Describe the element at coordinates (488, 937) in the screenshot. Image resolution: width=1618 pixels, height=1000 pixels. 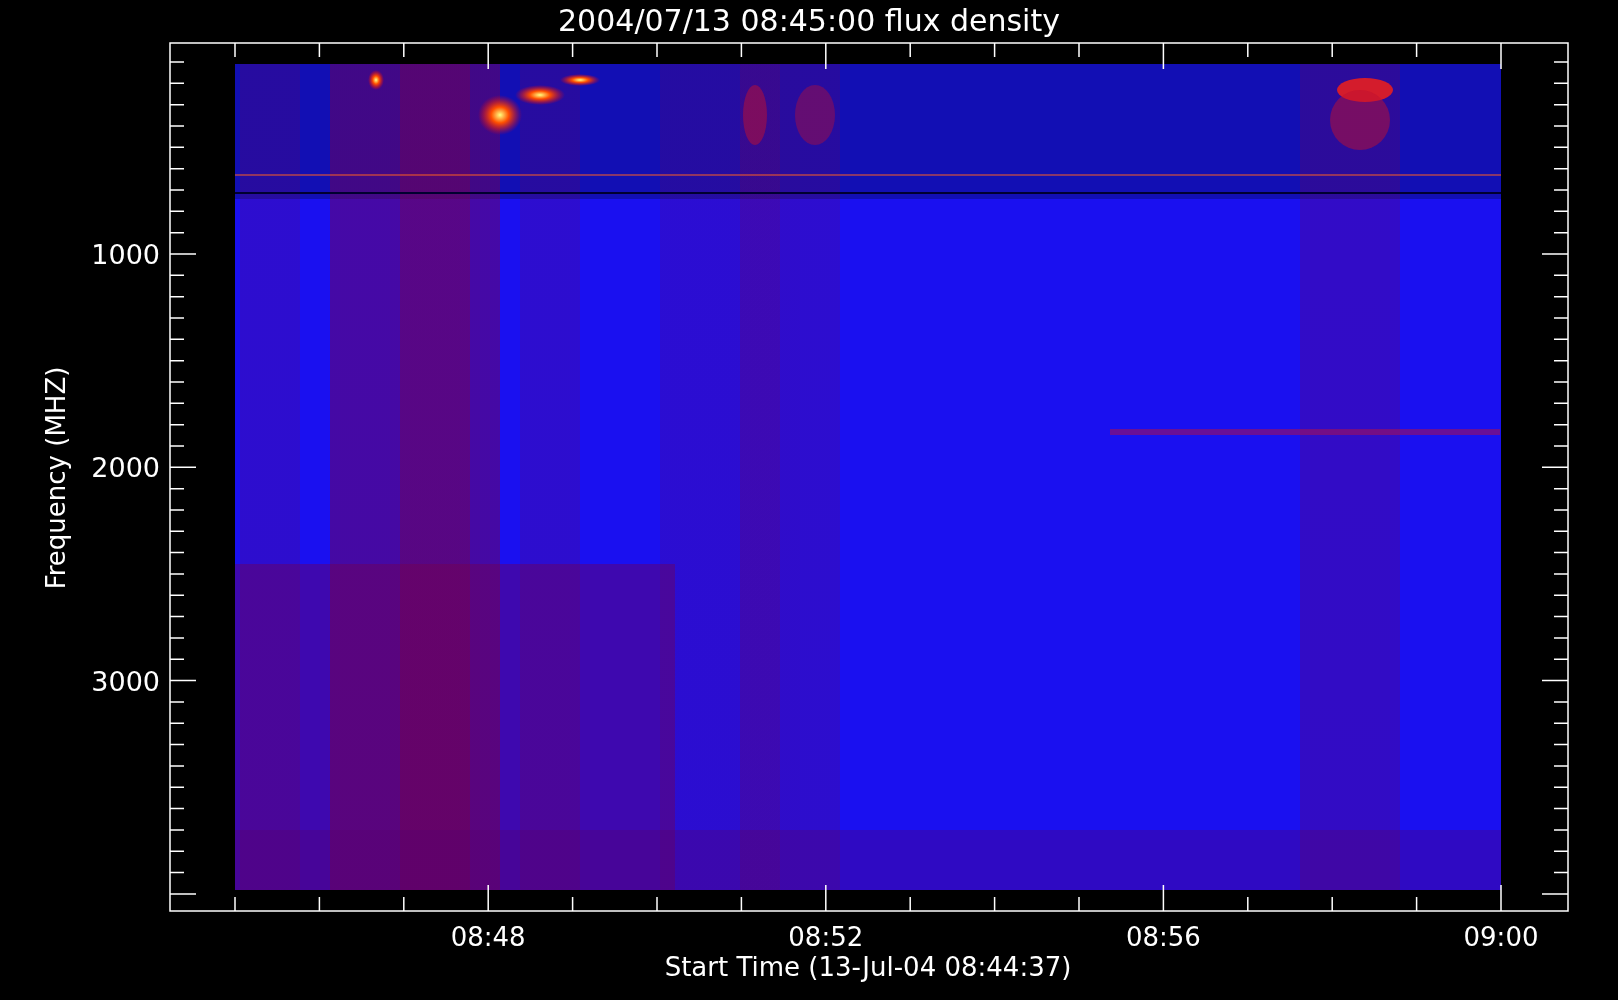
I see `x-tick-label: 08:48` at that location.